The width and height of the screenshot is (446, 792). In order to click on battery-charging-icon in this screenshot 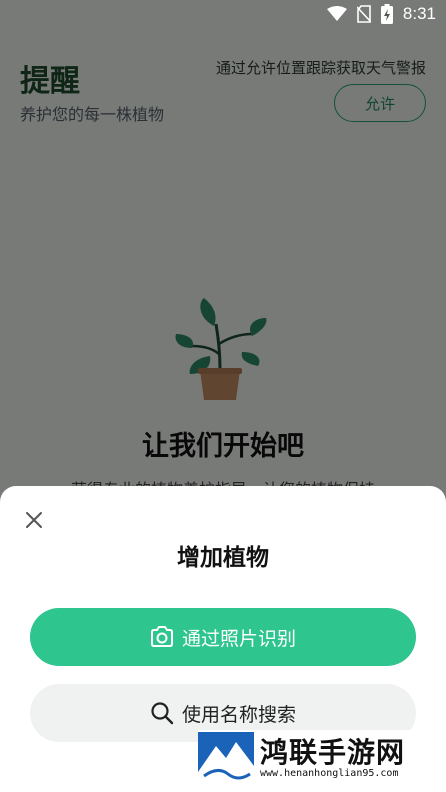, I will do `click(386, 14)`.